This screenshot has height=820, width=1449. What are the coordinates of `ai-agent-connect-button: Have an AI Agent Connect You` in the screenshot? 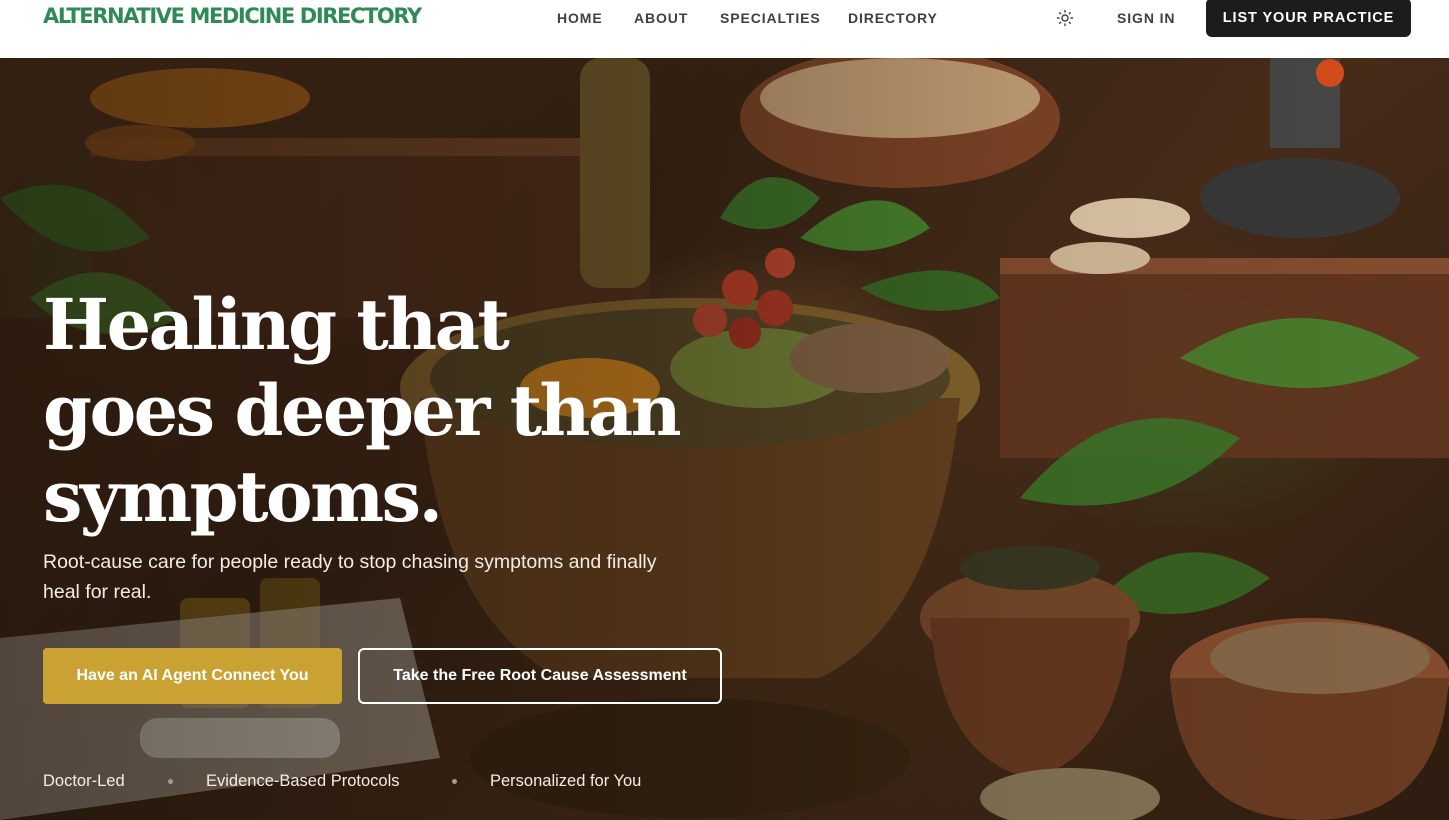 It's located at (192, 676).